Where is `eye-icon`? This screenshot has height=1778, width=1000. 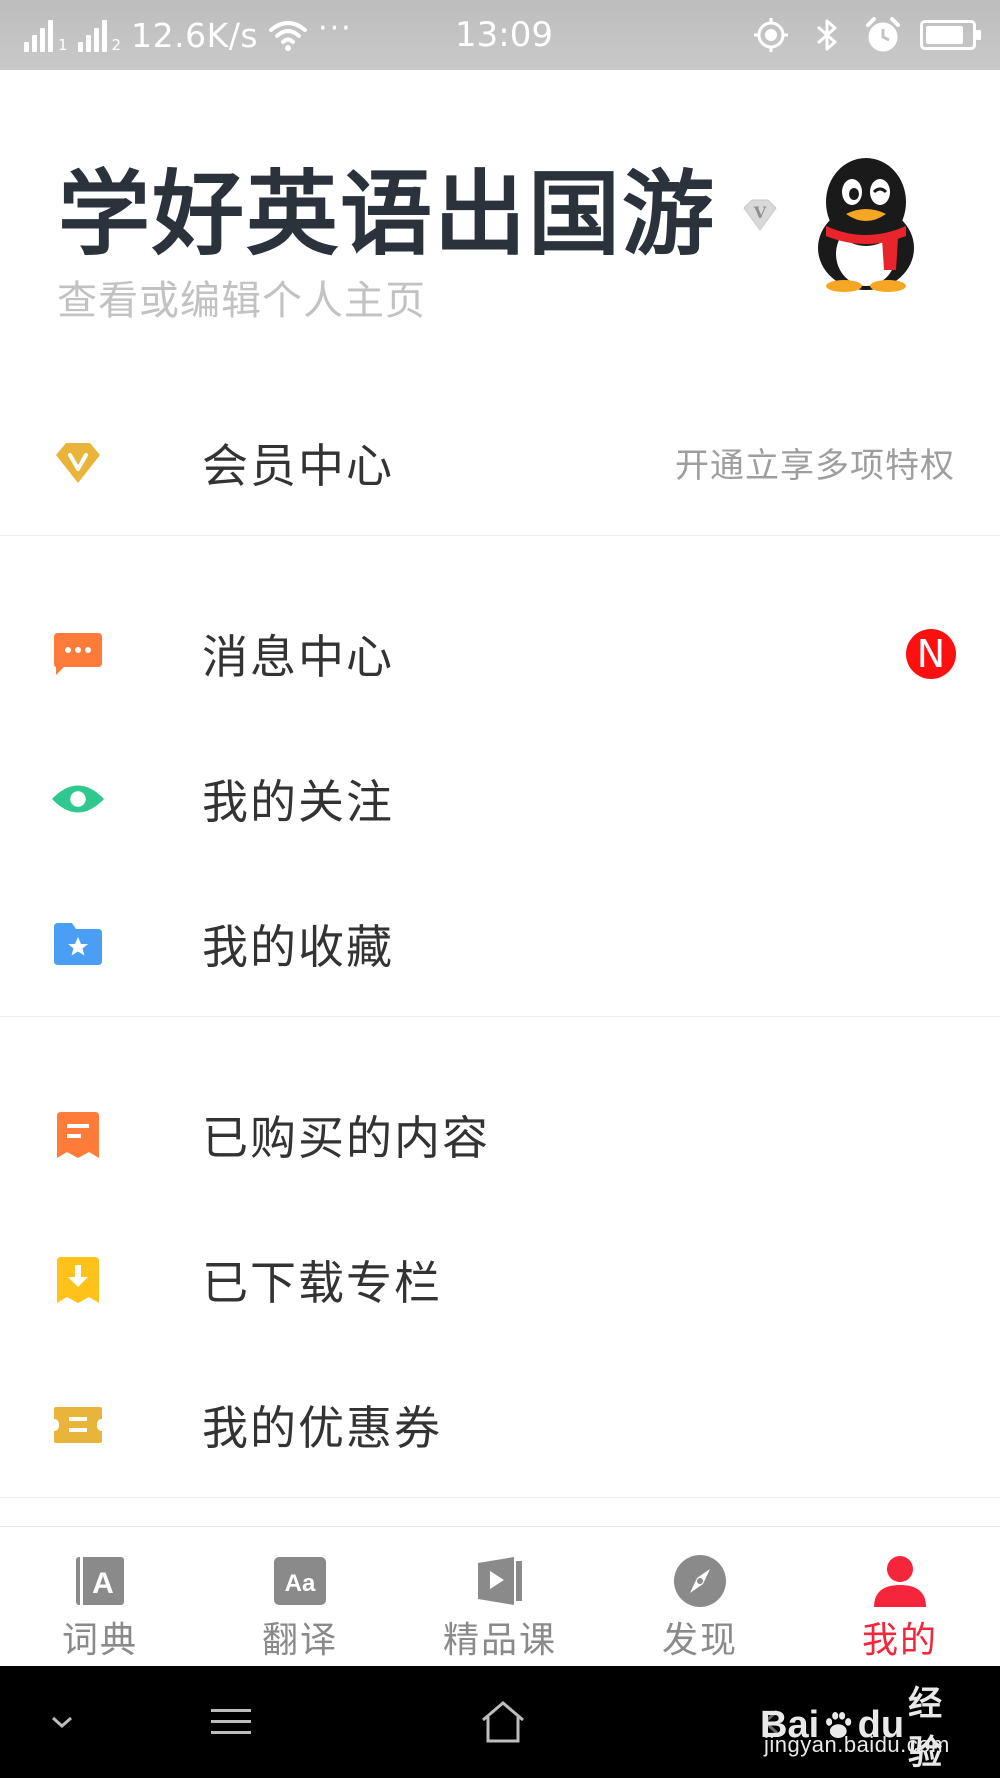 eye-icon is located at coordinates (78, 799).